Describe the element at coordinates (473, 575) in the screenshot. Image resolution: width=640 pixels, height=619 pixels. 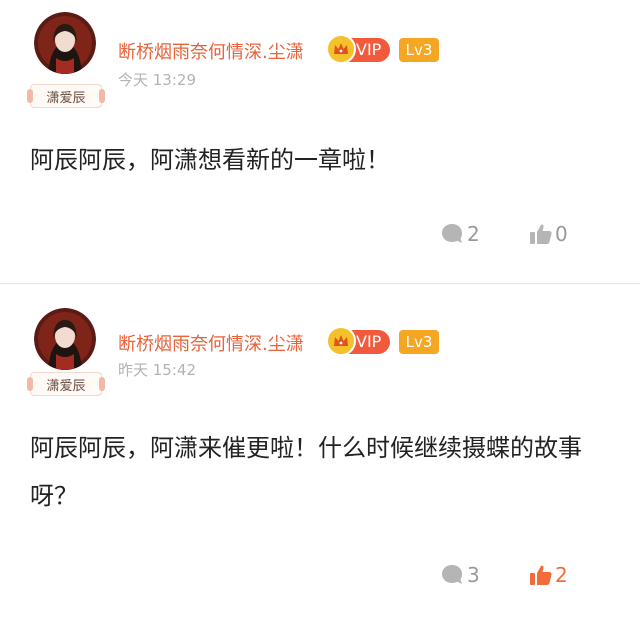
I see `reply-count: 3` at that location.